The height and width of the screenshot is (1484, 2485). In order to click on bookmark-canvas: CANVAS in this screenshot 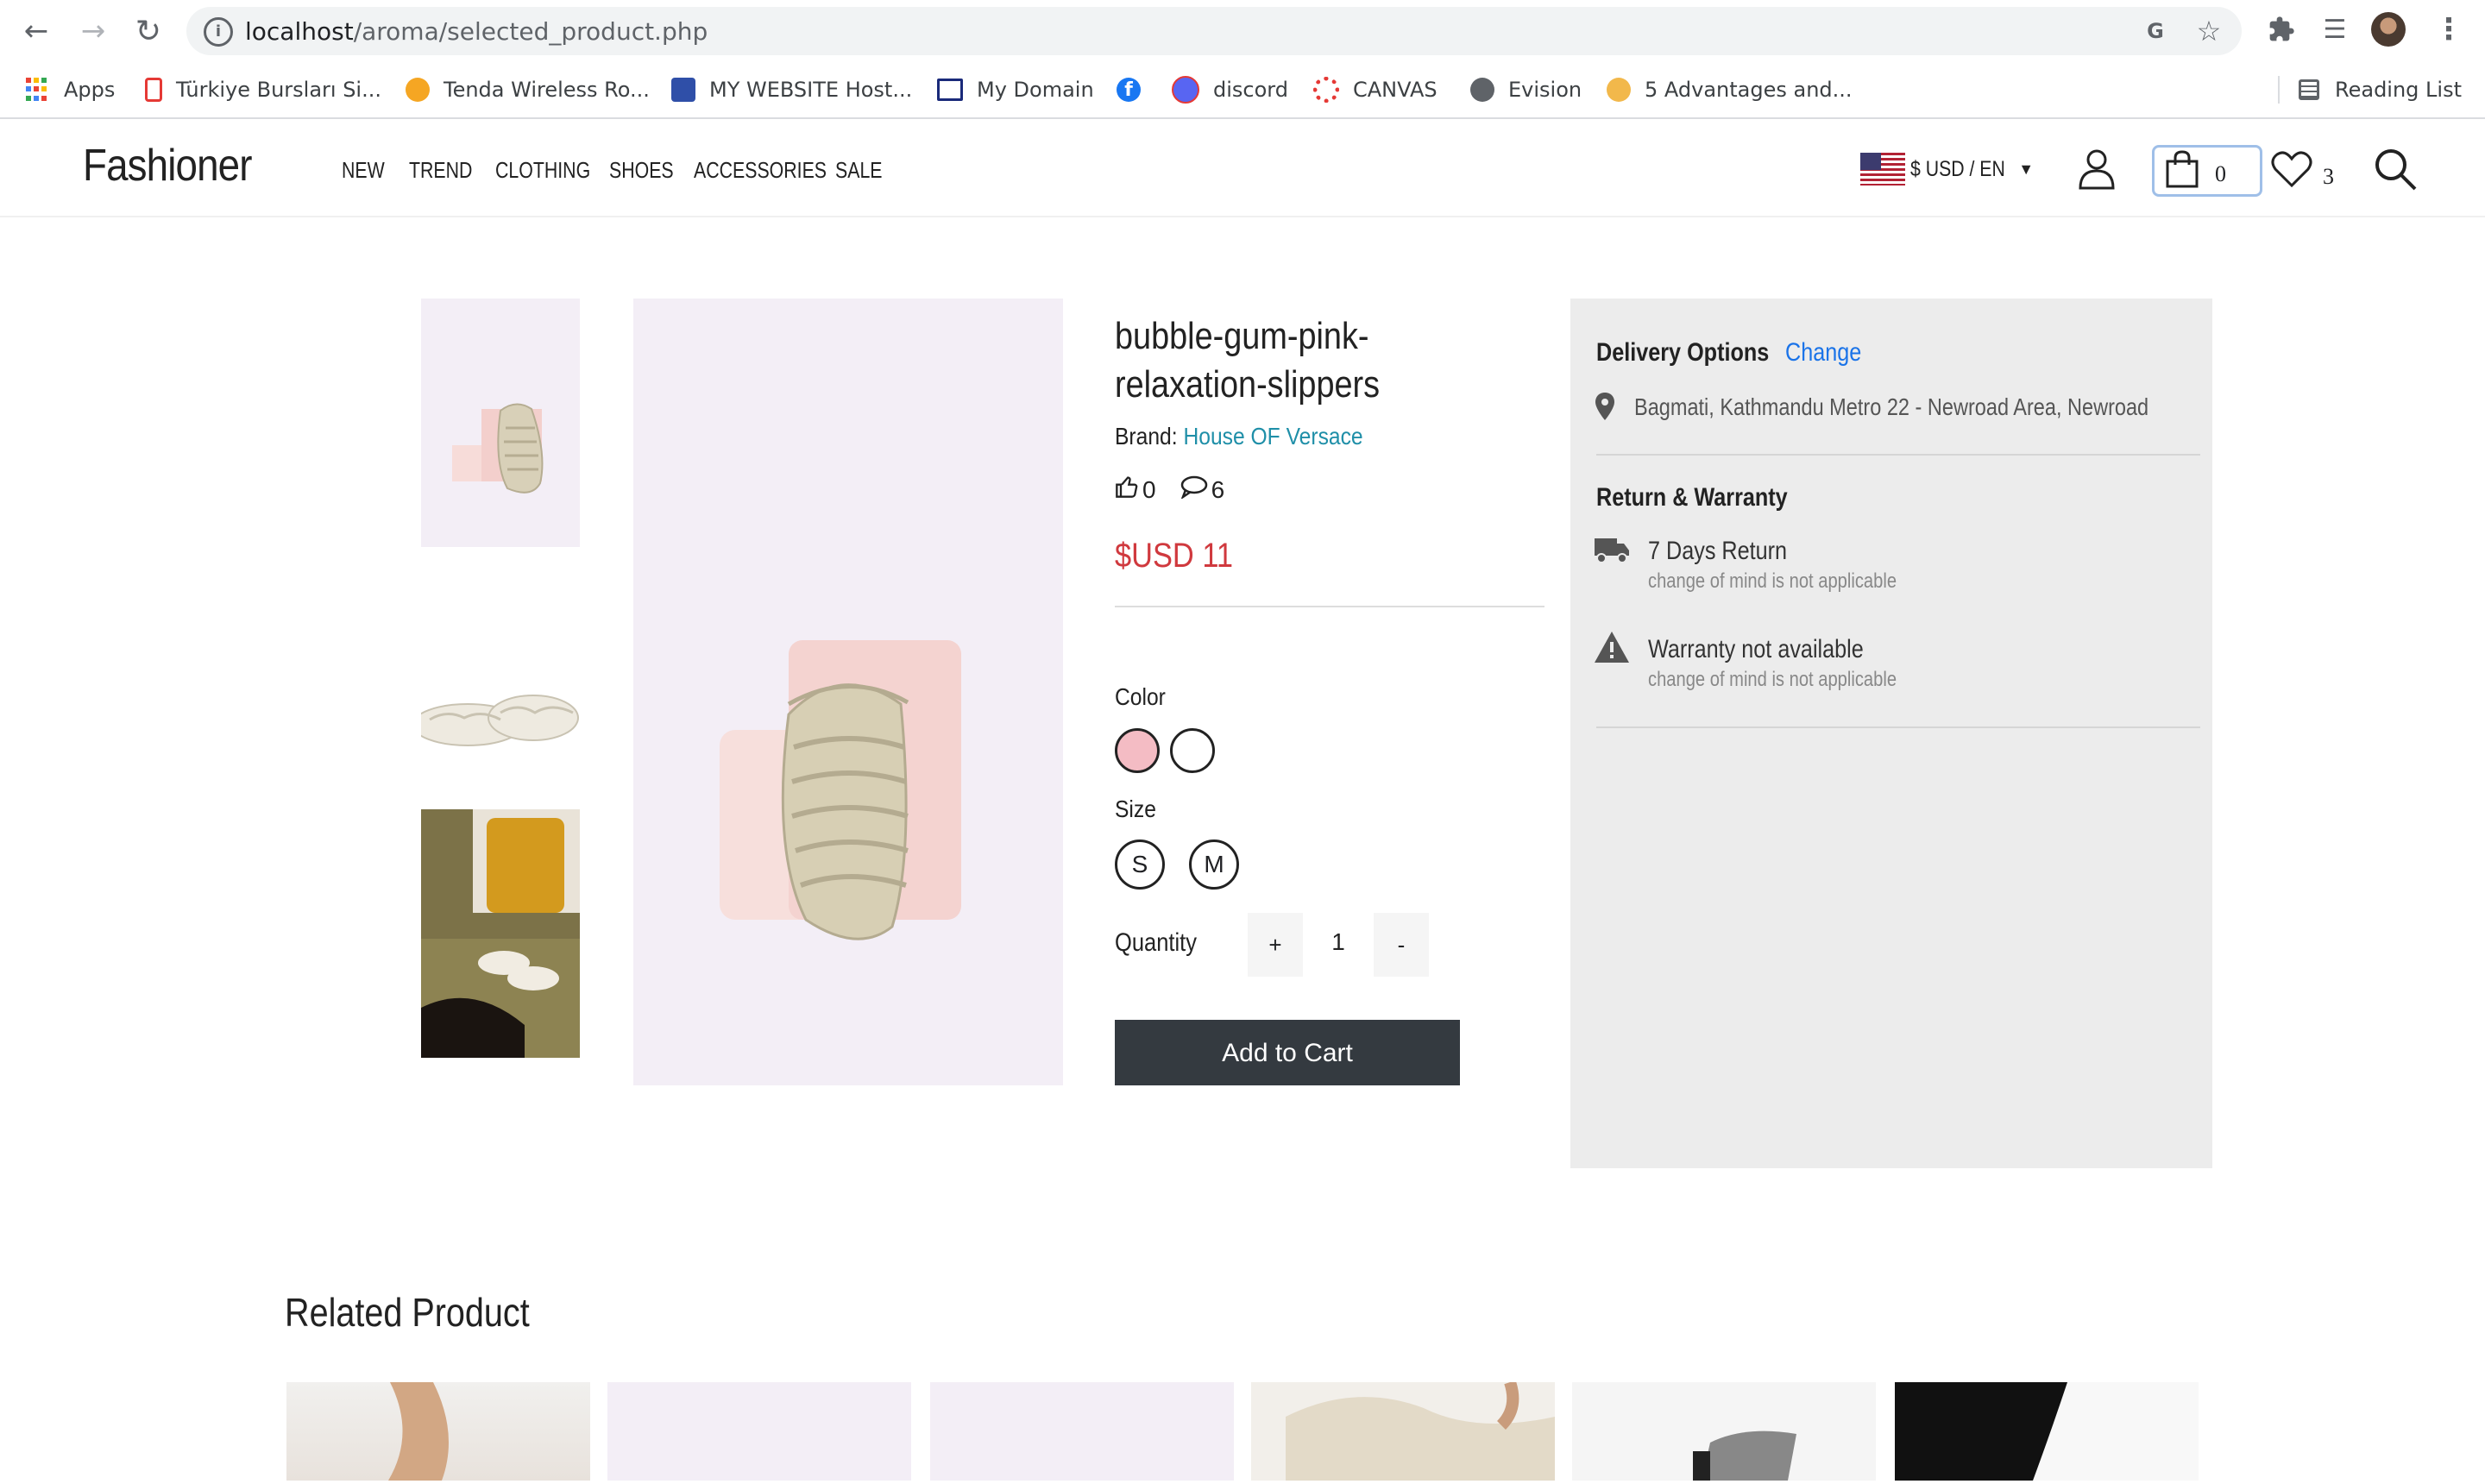, I will do `click(1375, 89)`.